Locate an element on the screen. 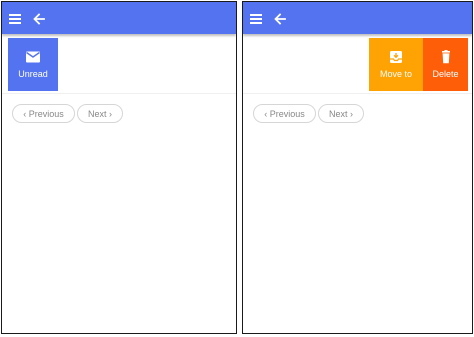  swiped-list-item: Move to Delete is located at coordinates (357, 64).